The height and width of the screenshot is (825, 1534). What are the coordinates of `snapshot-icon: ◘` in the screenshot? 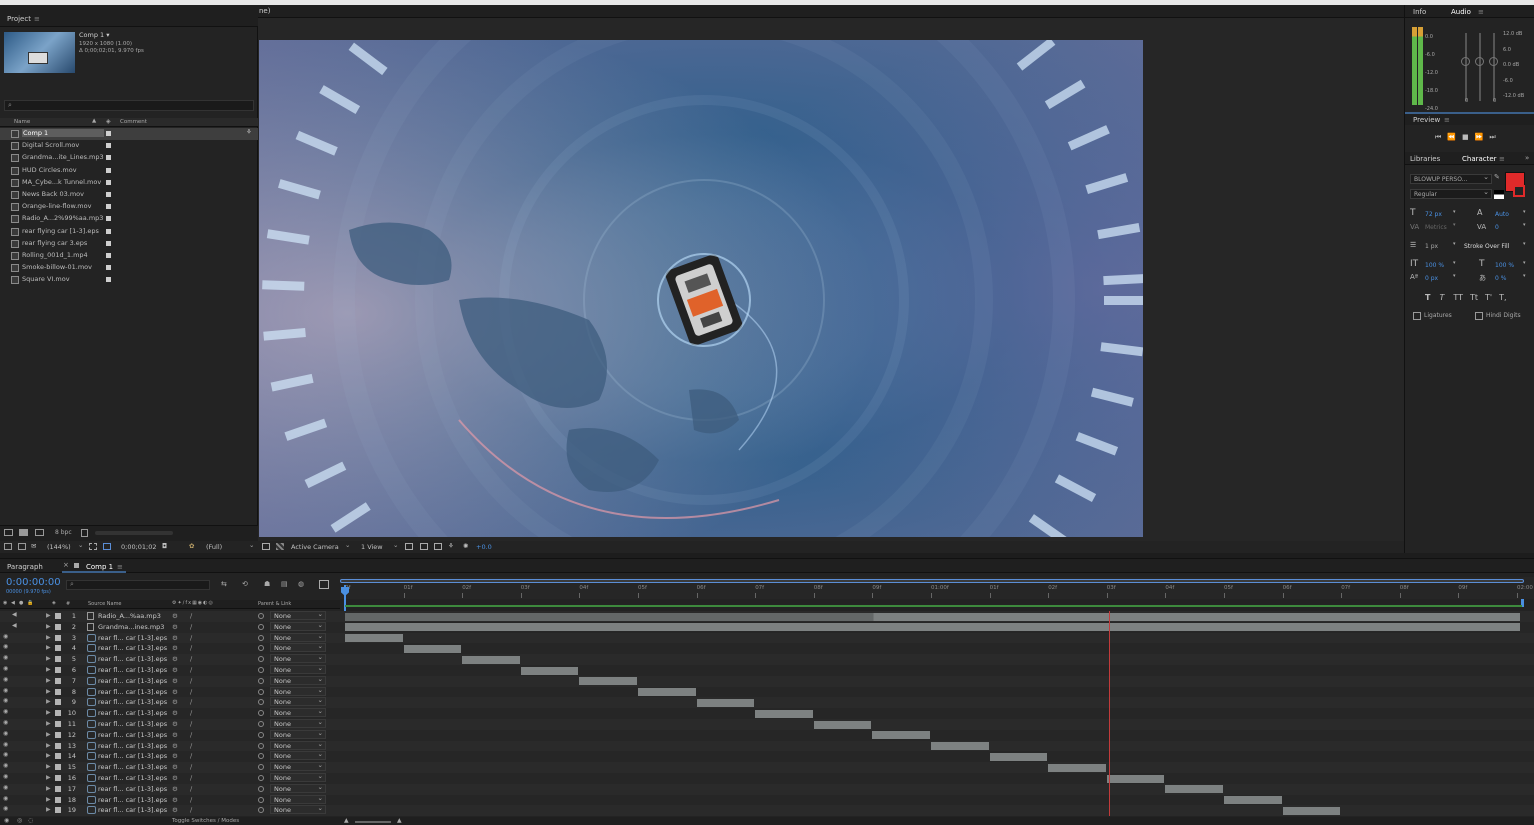 It's located at (164, 546).